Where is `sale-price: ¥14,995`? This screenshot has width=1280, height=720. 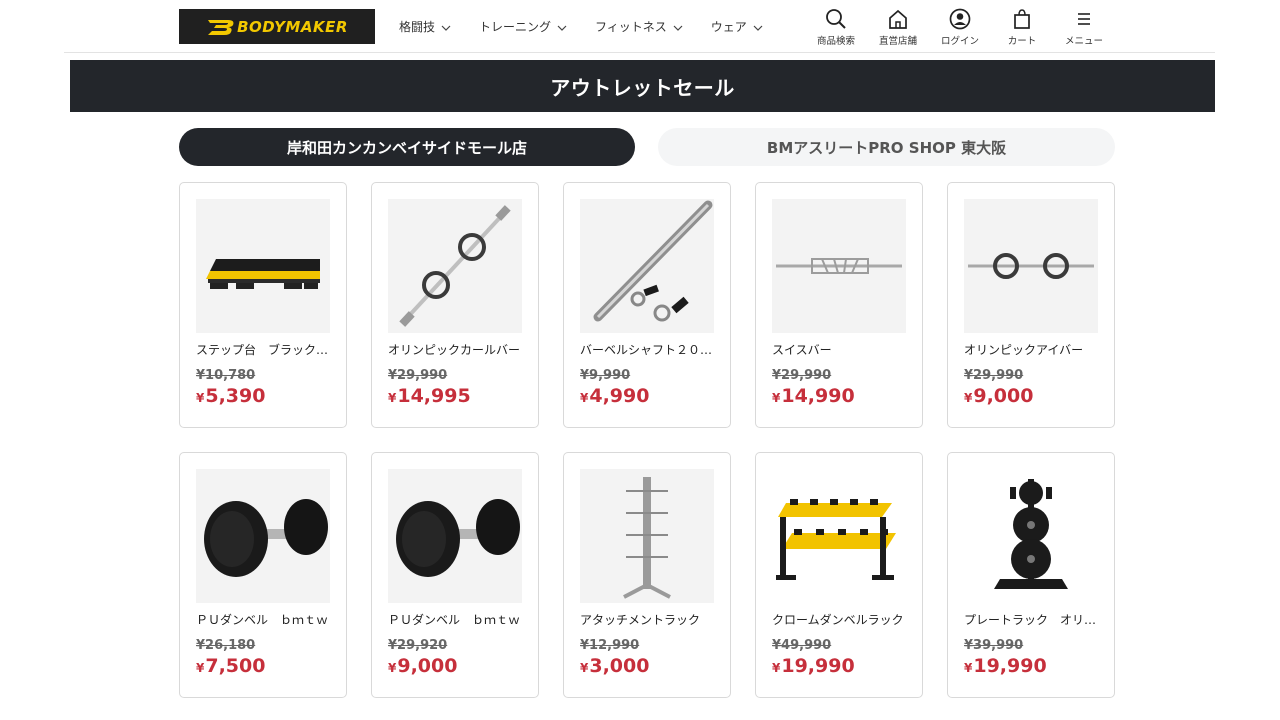
sale-price: ¥14,995 is located at coordinates (429, 396).